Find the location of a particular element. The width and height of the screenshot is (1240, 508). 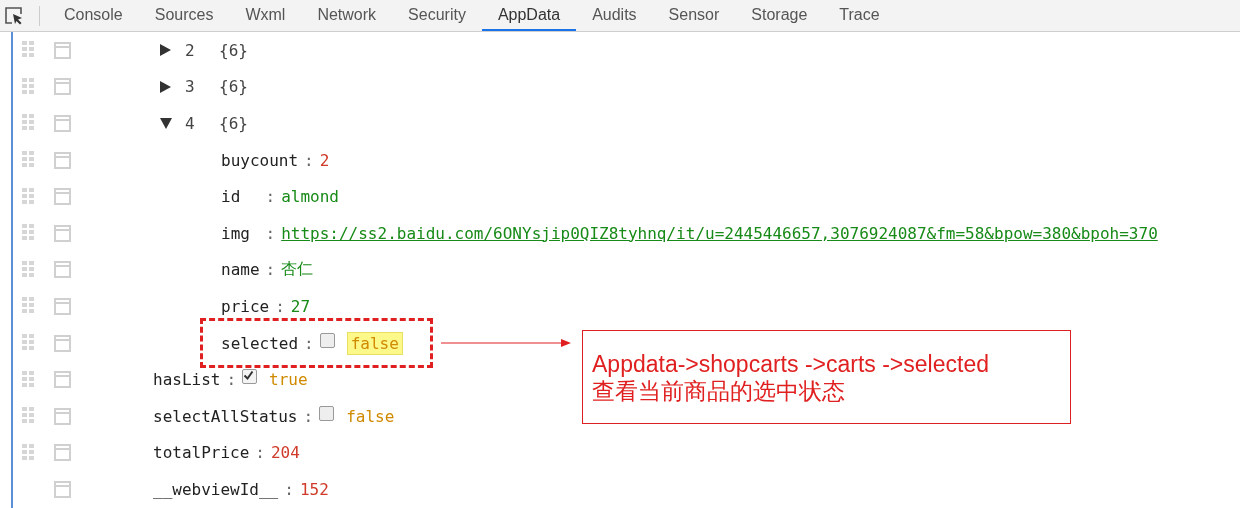

property-value: 204 is located at coordinates (285, 453).